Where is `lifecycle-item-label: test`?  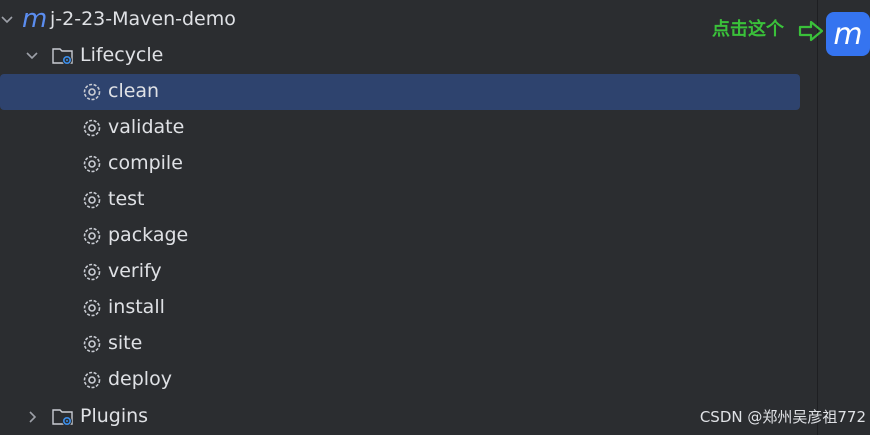
lifecycle-item-label: test is located at coordinates (126, 199).